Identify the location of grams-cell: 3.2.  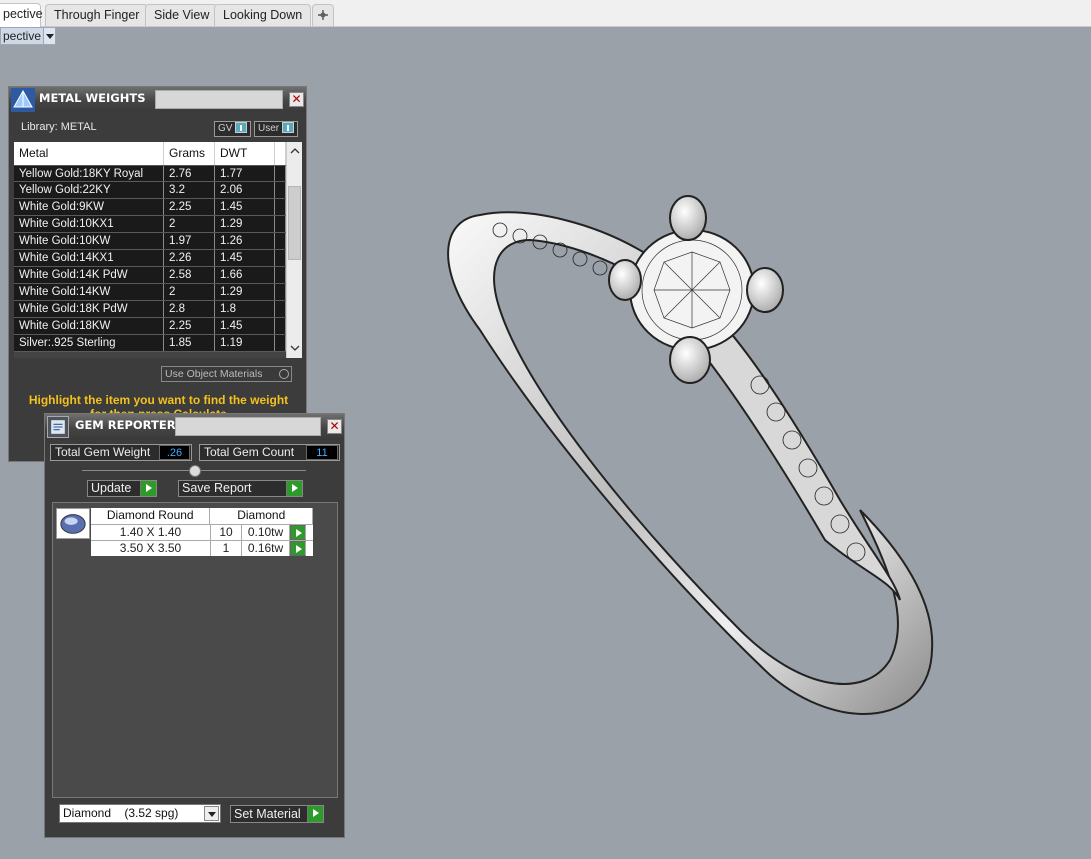
(189, 190).